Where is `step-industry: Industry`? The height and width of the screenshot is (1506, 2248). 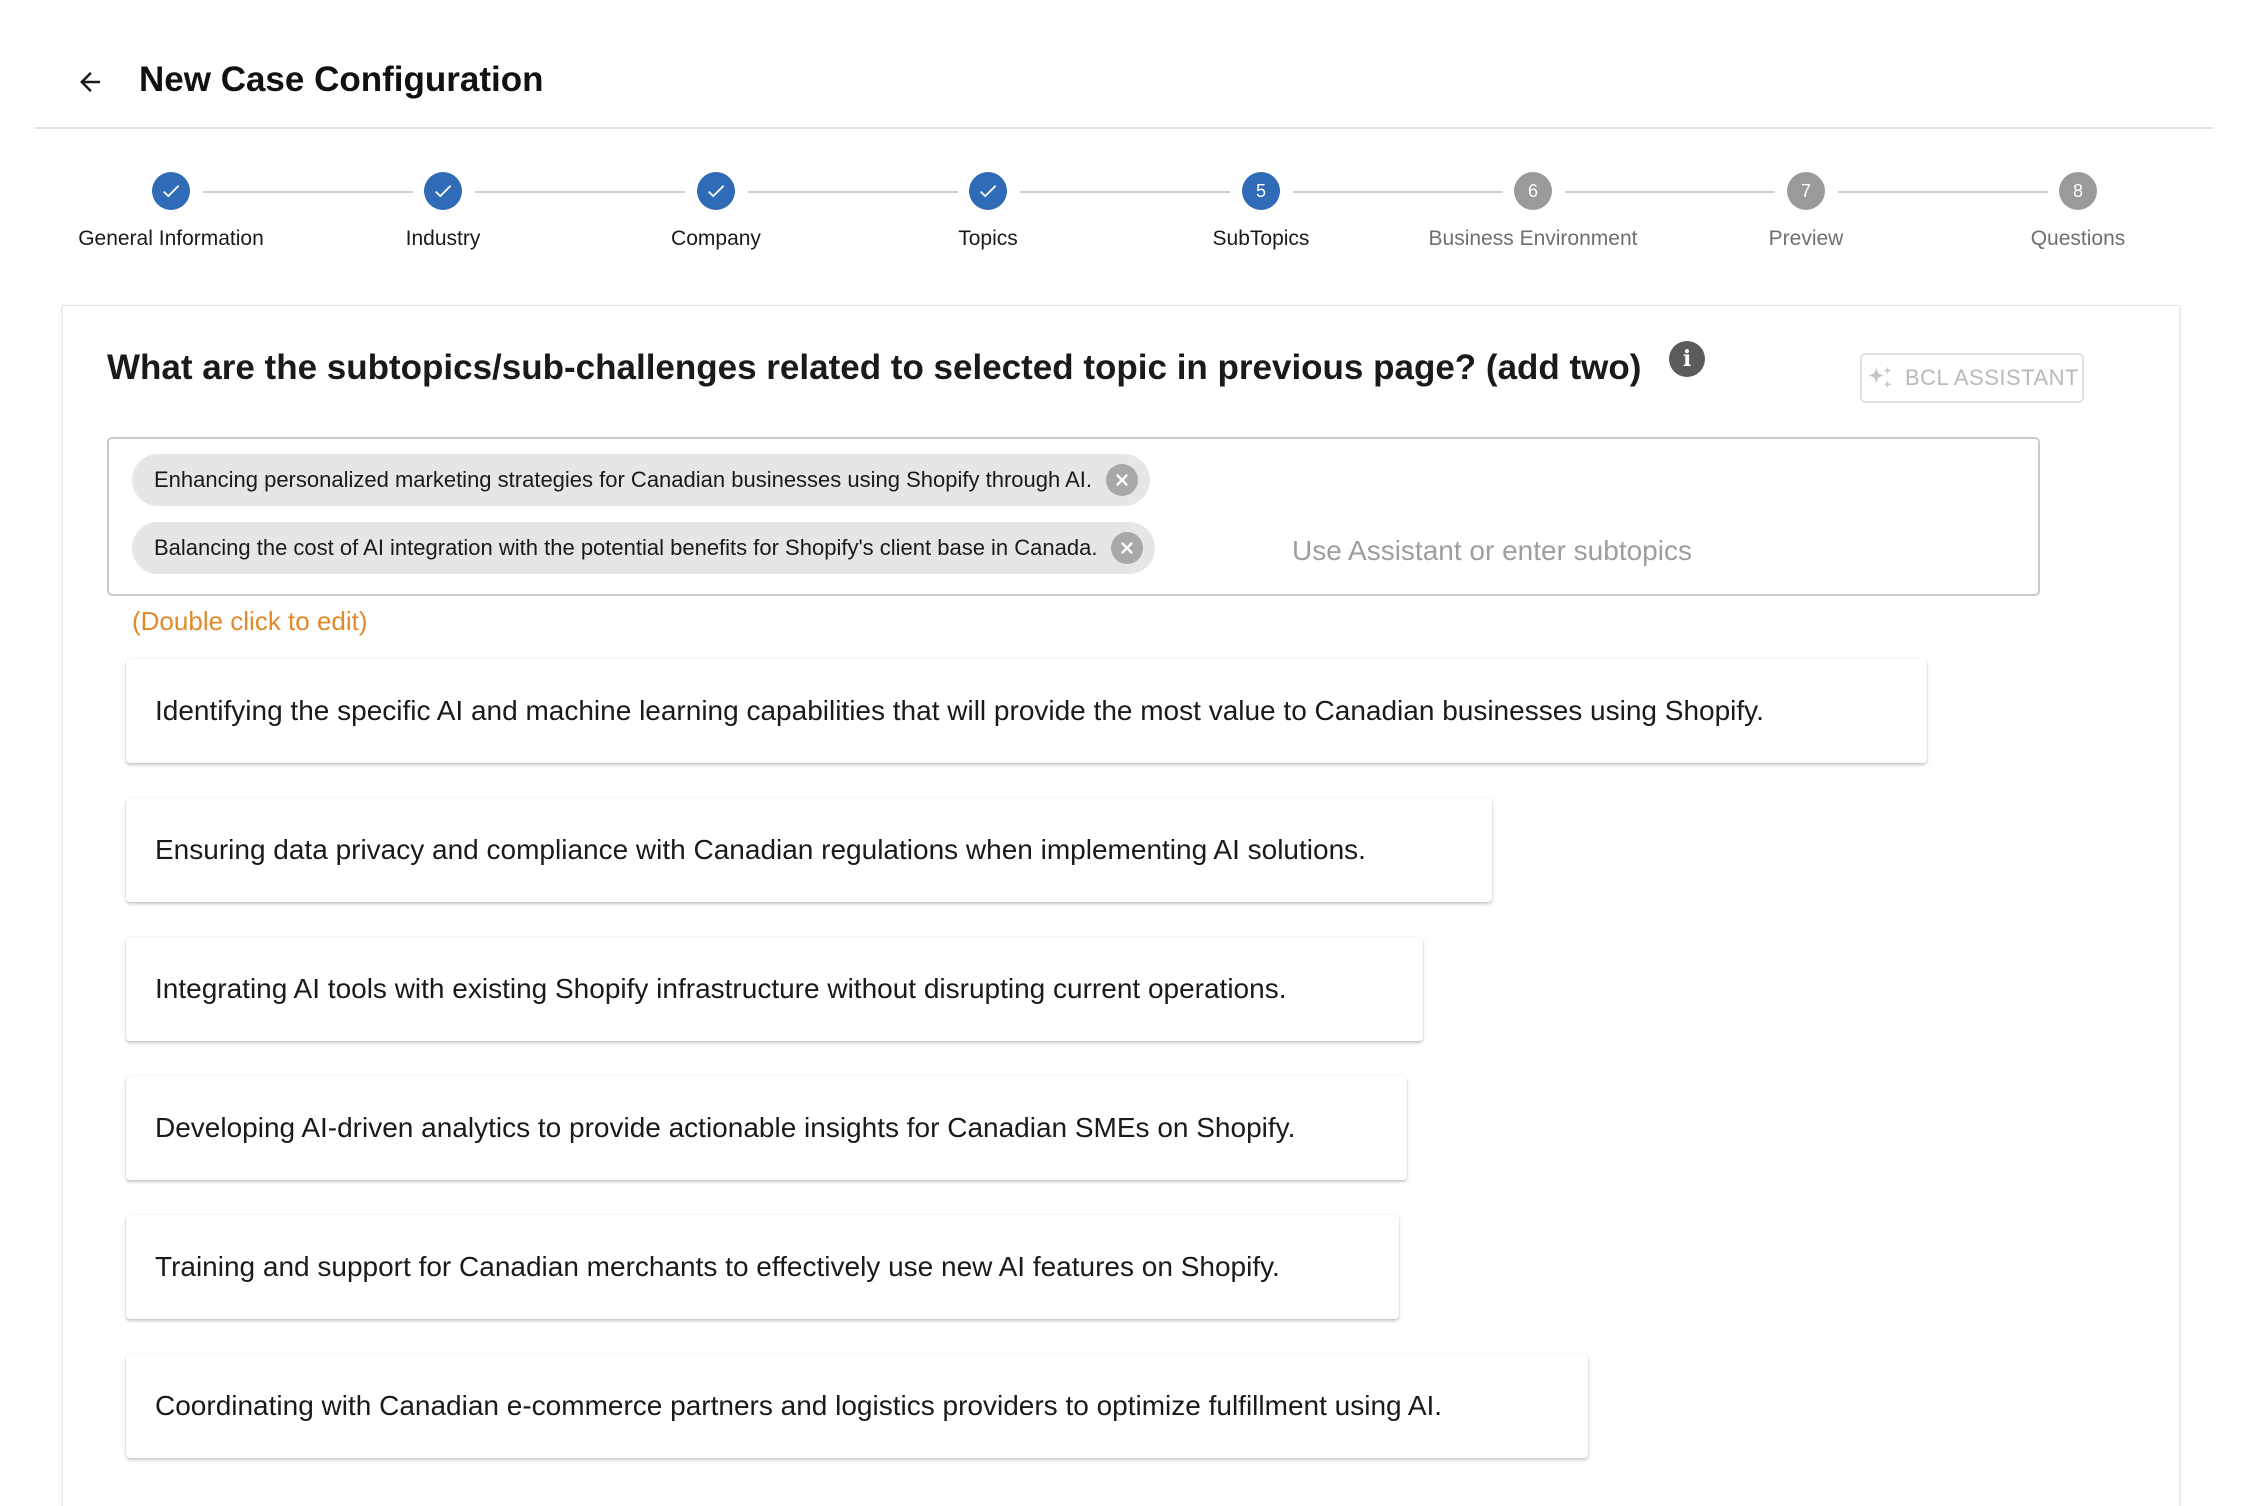
step-industry: Industry is located at coordinates (443, 212).